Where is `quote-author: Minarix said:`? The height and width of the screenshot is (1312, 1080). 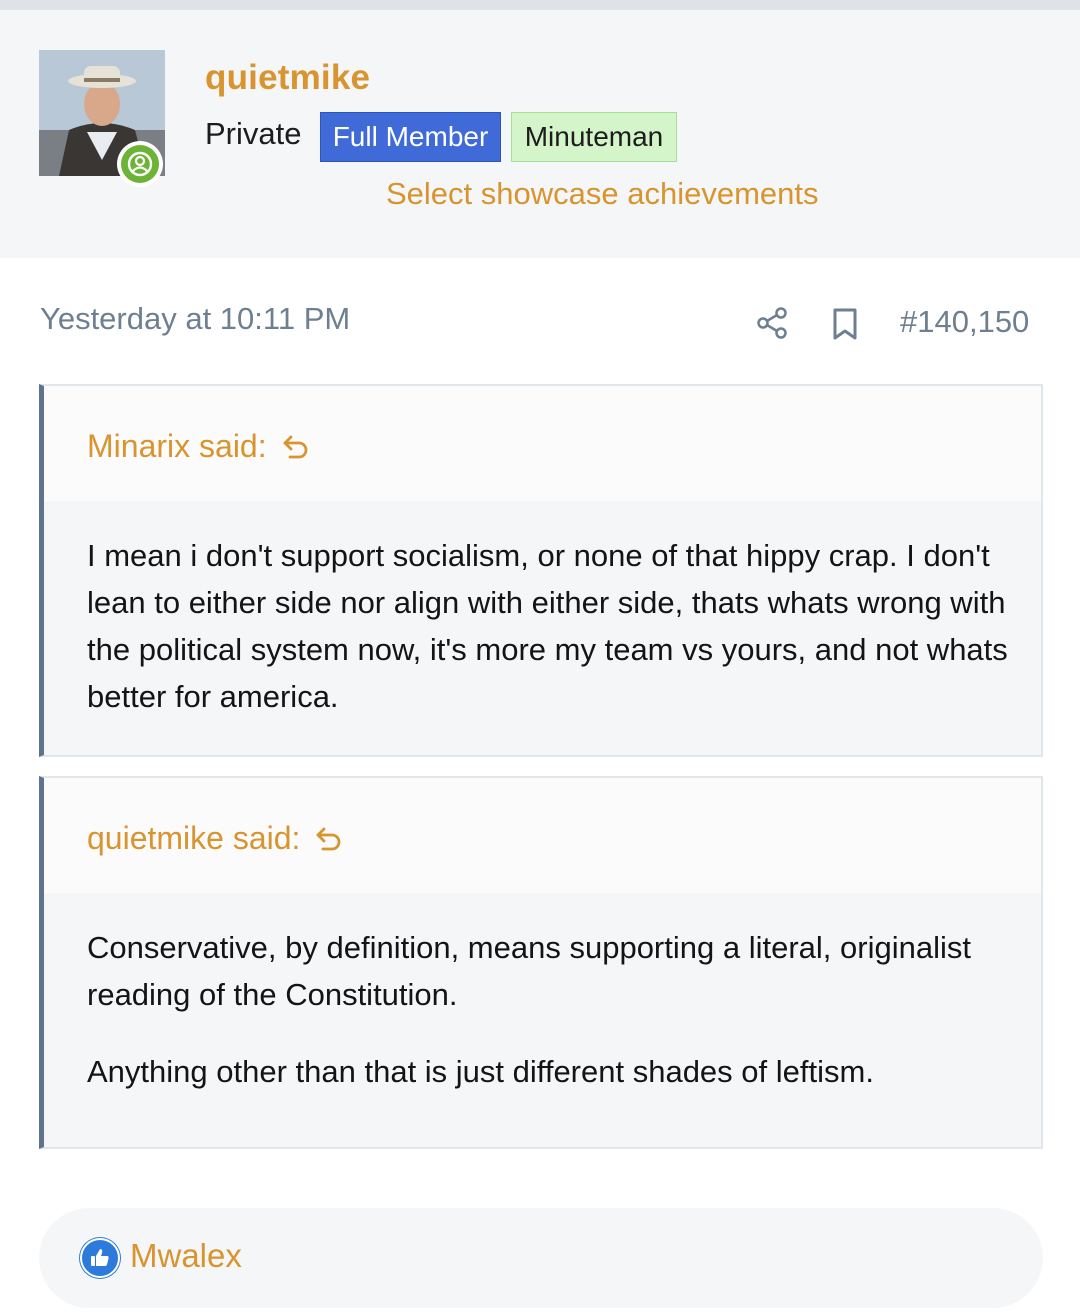 quote-author: Minarix said: is located at coordinates (177, 446).